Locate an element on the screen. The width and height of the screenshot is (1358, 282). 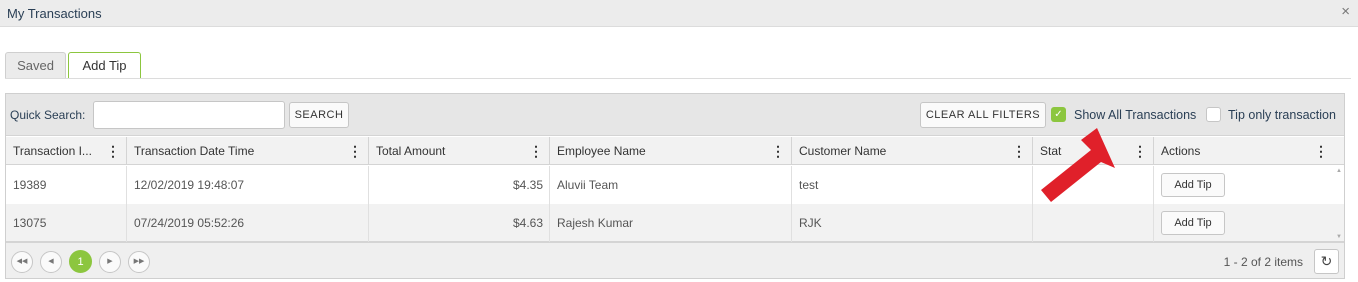
pager: ◀◀ ◀ 1 ▶ ▶▶ 1 - 2 of 2 items ↻ is located at coordinates (675, 260).